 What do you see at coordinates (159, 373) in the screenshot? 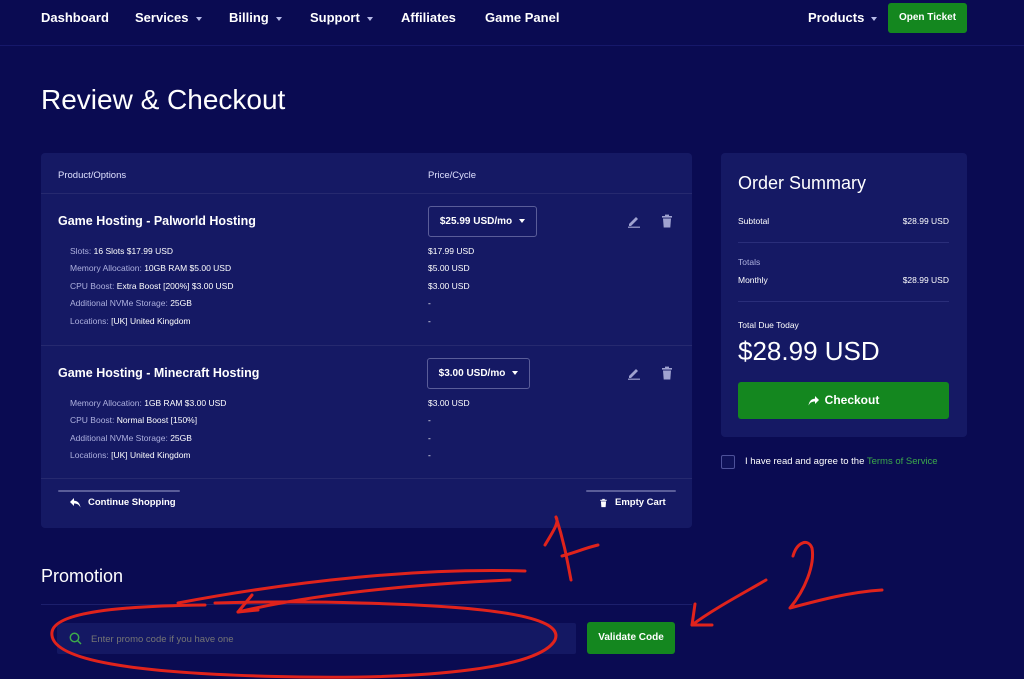
I see `product-name: Game Hosting - Minecraft Hosting` at bounding box center [159, 373].